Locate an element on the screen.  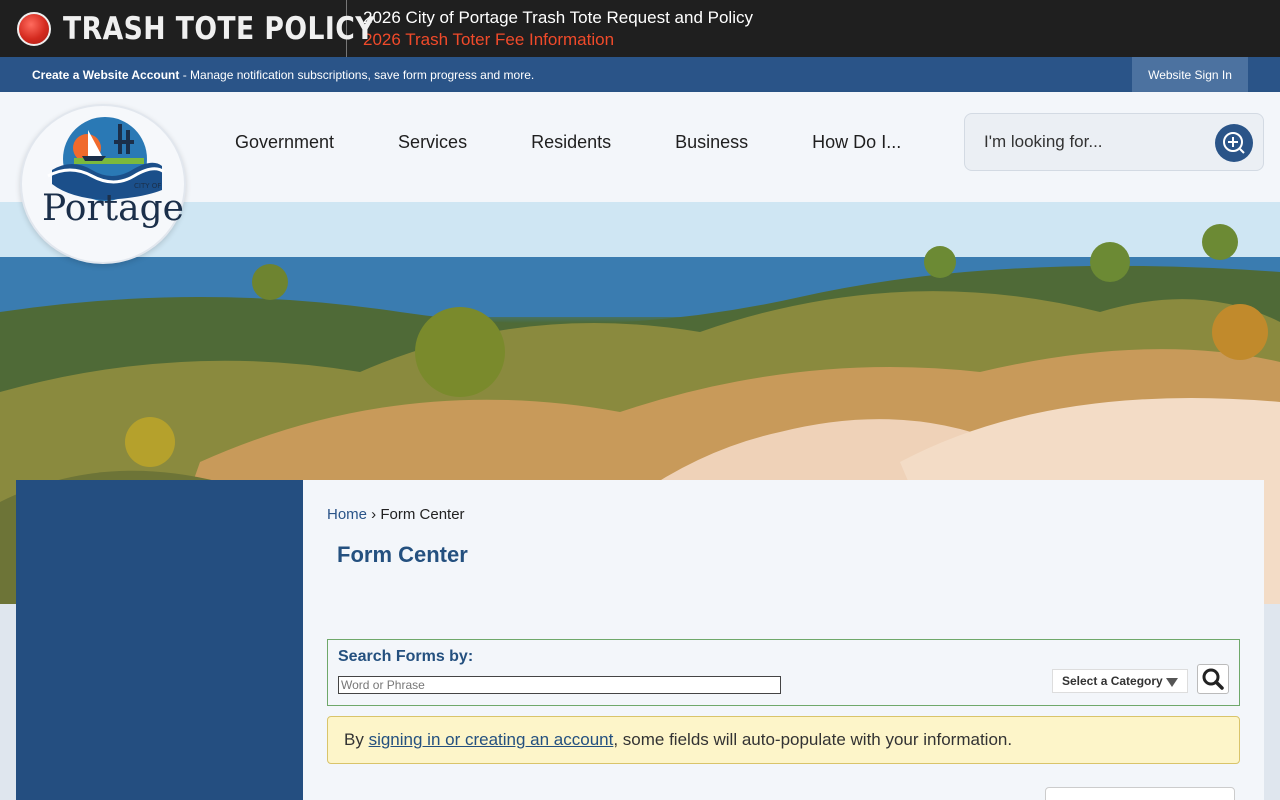
search-forms-button is located at coordinates (1213, 679).